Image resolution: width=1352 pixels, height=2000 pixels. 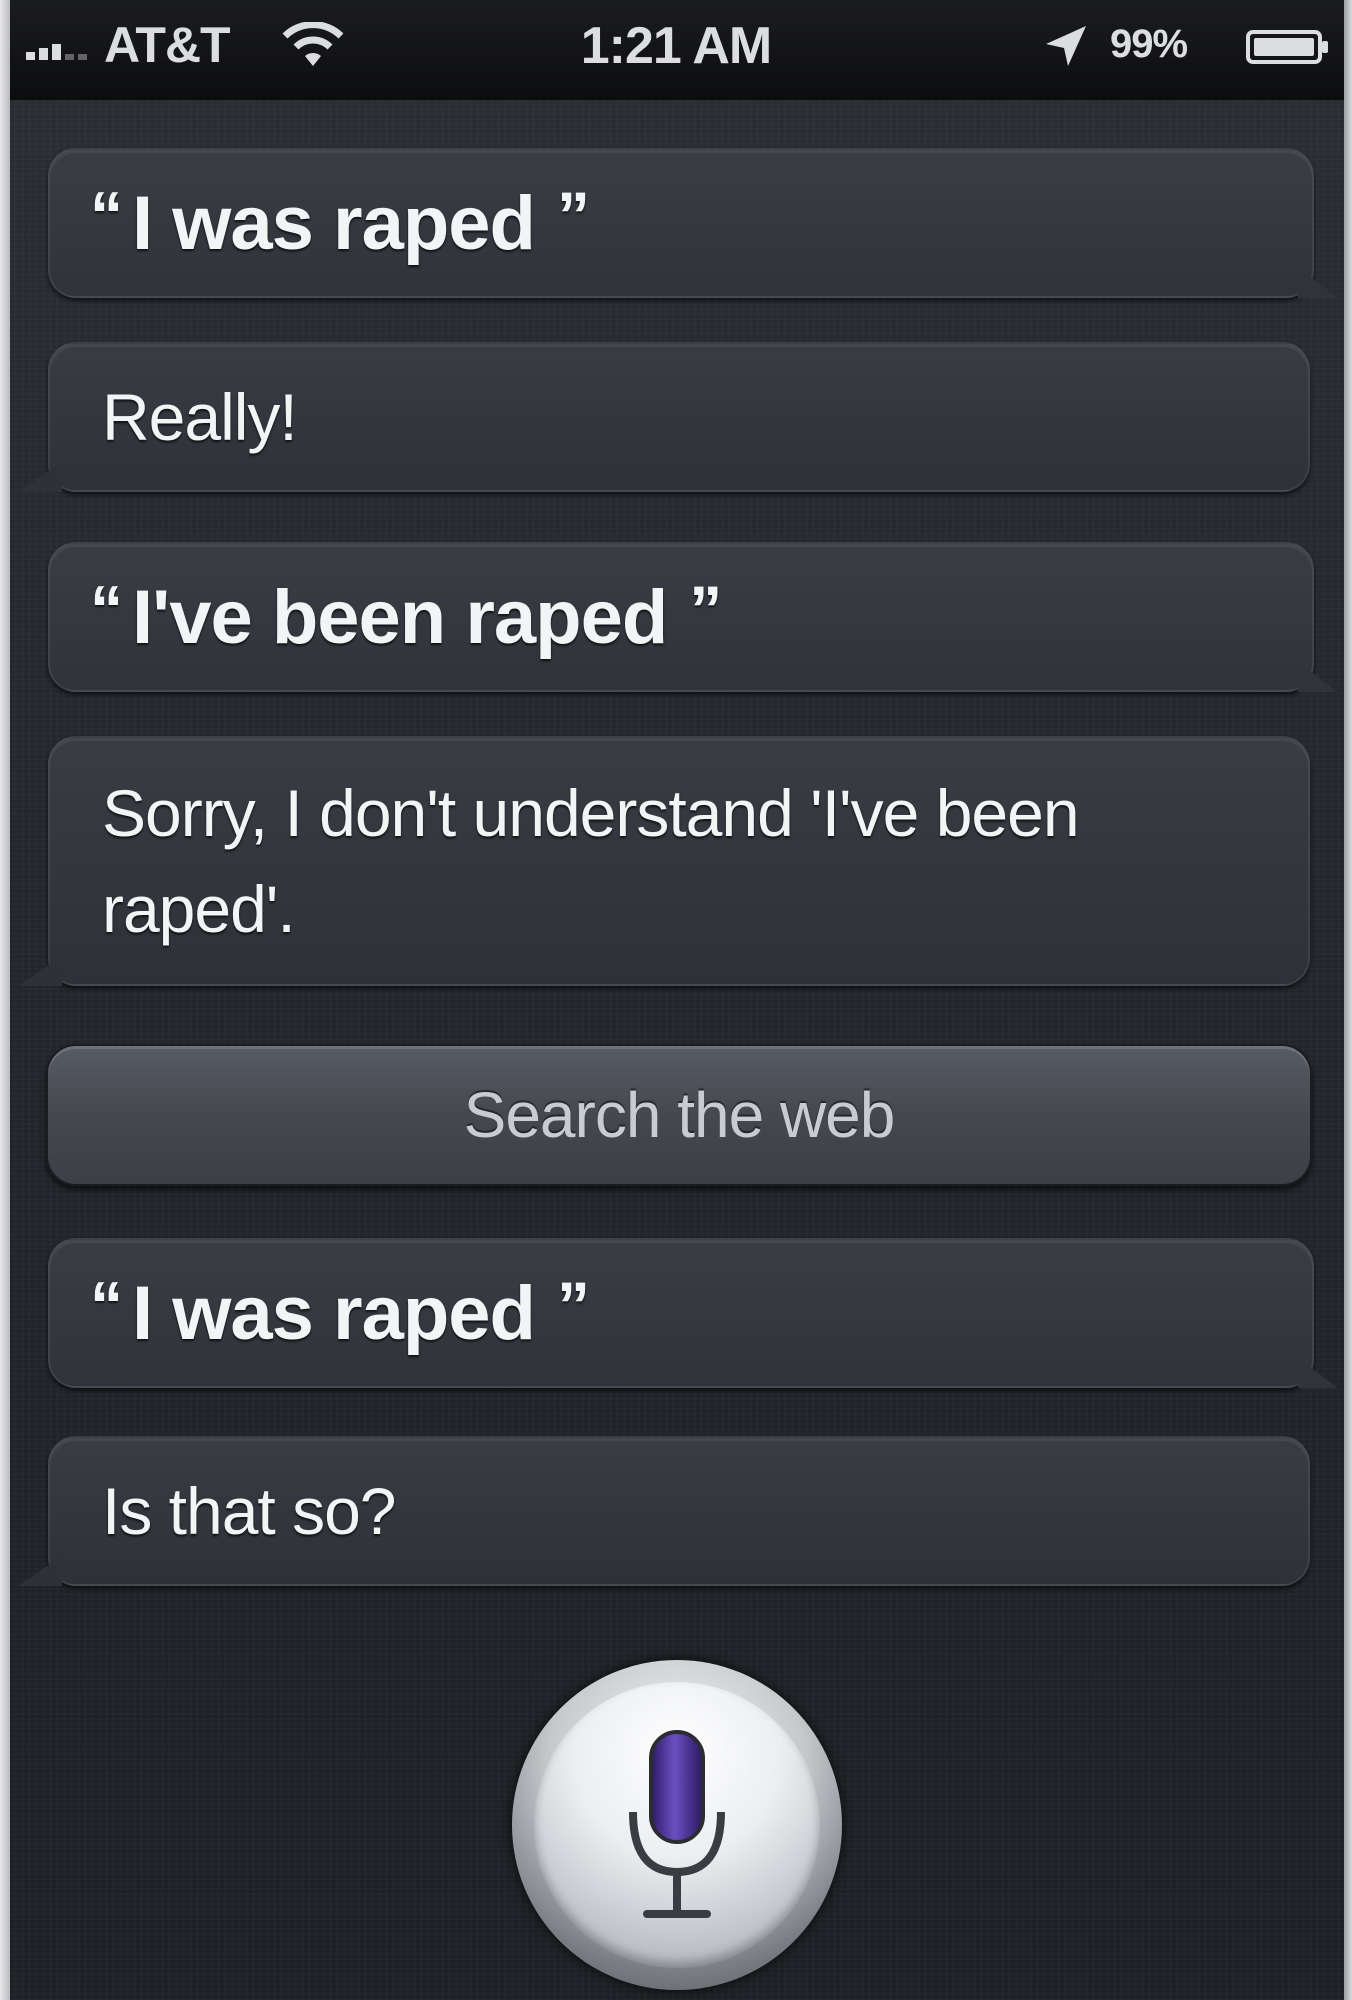 What do you see at coordinates (1066, 46) in the screenshot?
I see `location-arrow-icon` at bounding box center [1066, 46].